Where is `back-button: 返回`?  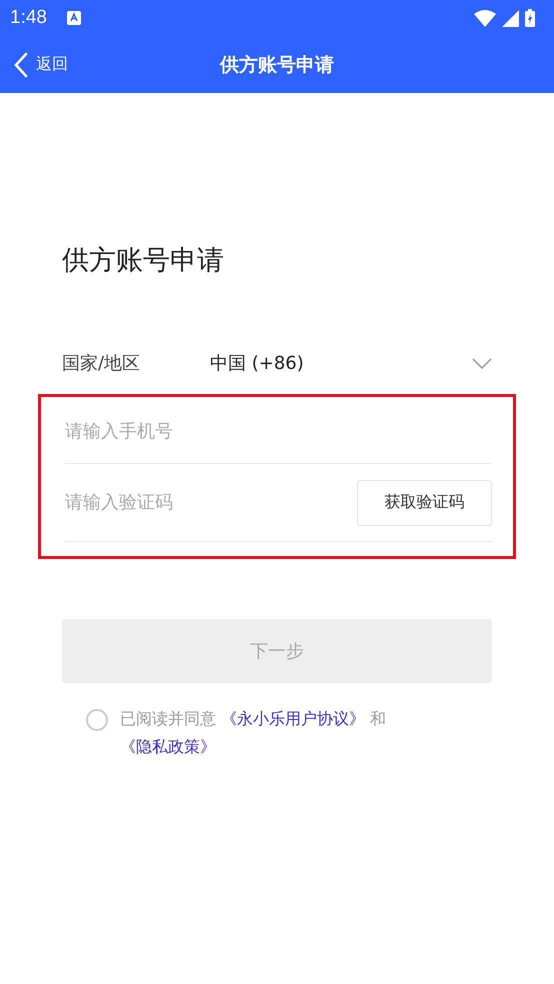
back-button: 返回 is located at coordinates (34, 65).